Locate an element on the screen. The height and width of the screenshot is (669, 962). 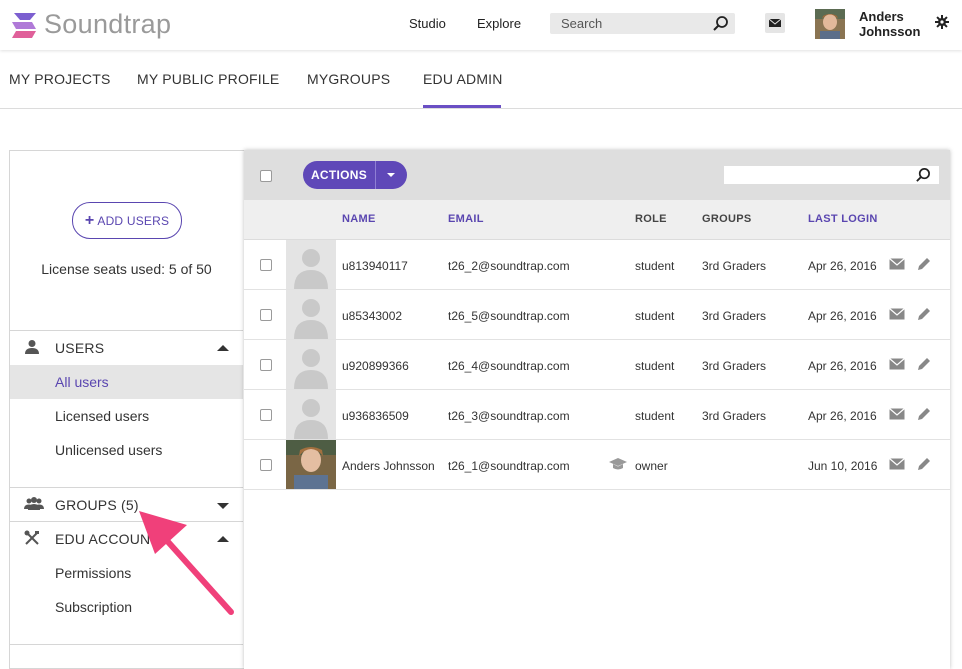
user-last-name: Johnsson is located at coordinates (890, 31).